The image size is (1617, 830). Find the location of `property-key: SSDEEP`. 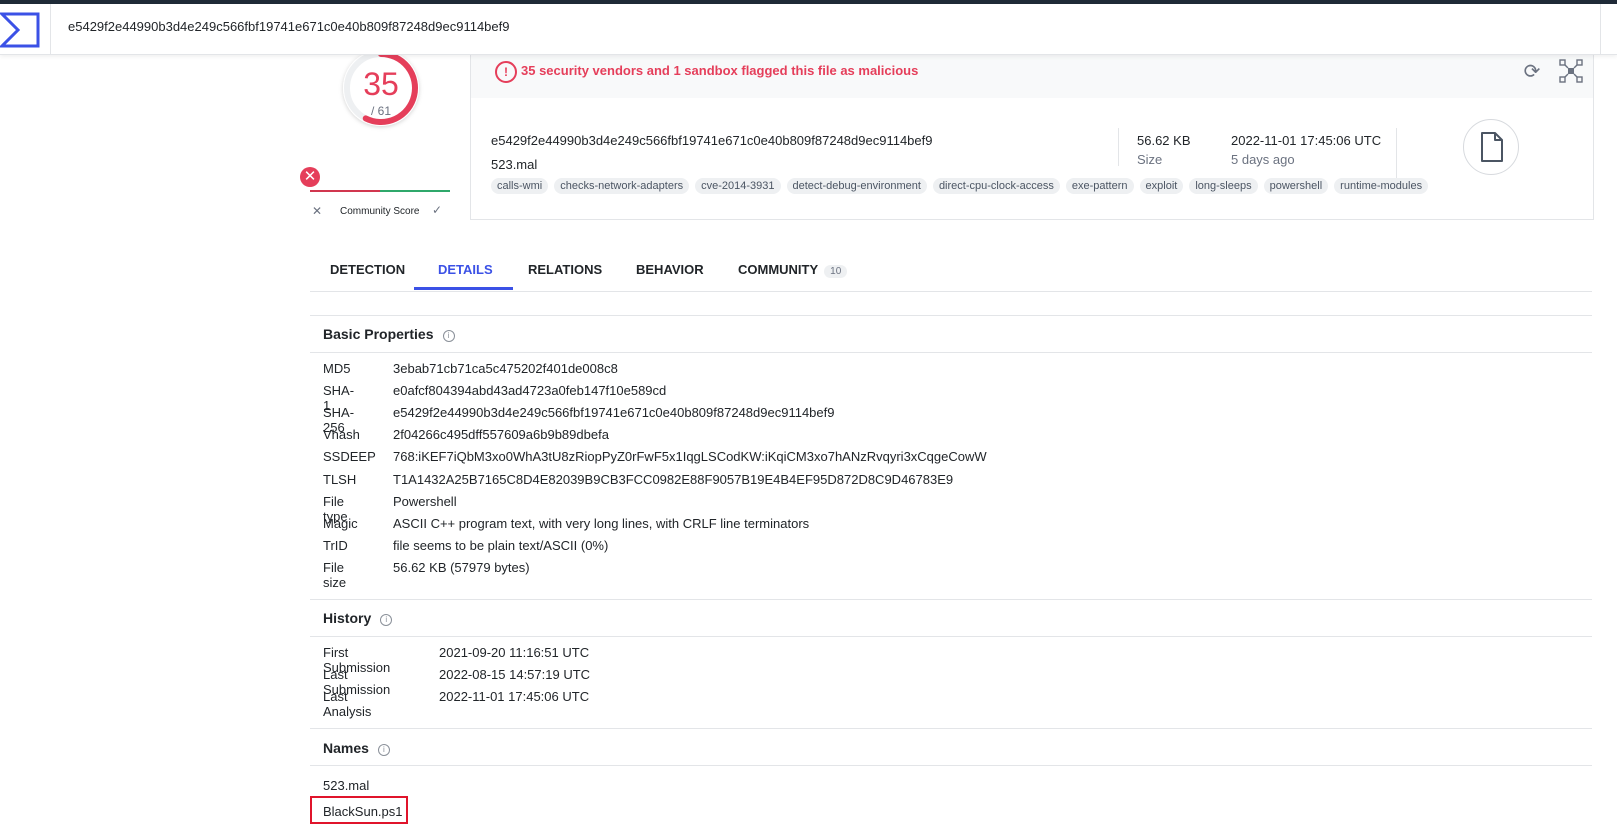

property-key: SSDEEP is located at coordinates (349, 456).